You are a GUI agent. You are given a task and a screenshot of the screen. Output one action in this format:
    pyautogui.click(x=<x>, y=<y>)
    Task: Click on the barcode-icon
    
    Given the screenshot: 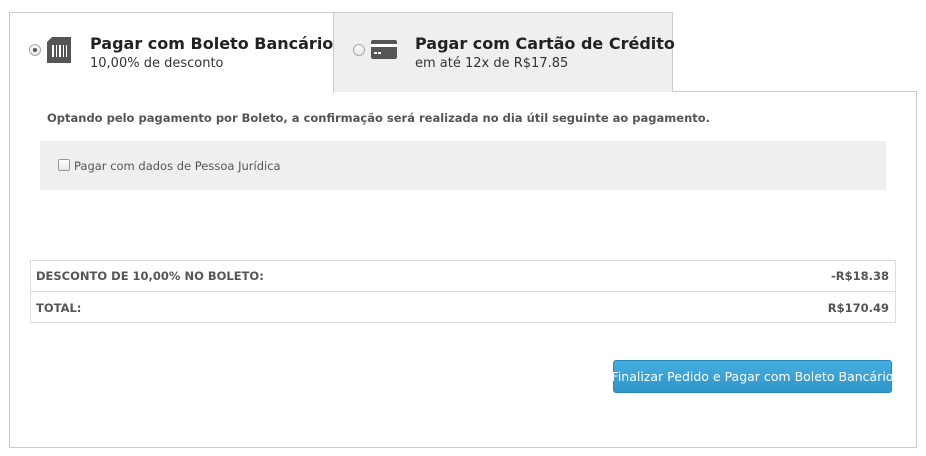 What is the action you would take?
    pyautogui.click(x=59, y=52)
    